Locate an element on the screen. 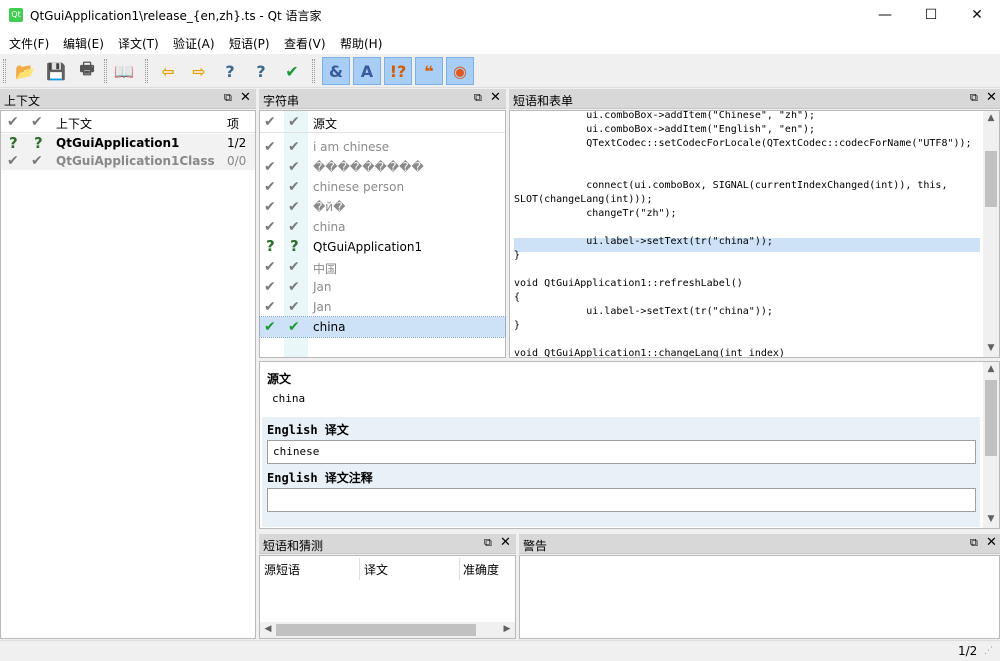  scroll-left-icon: ◀ is located at coordinates (268, 629).